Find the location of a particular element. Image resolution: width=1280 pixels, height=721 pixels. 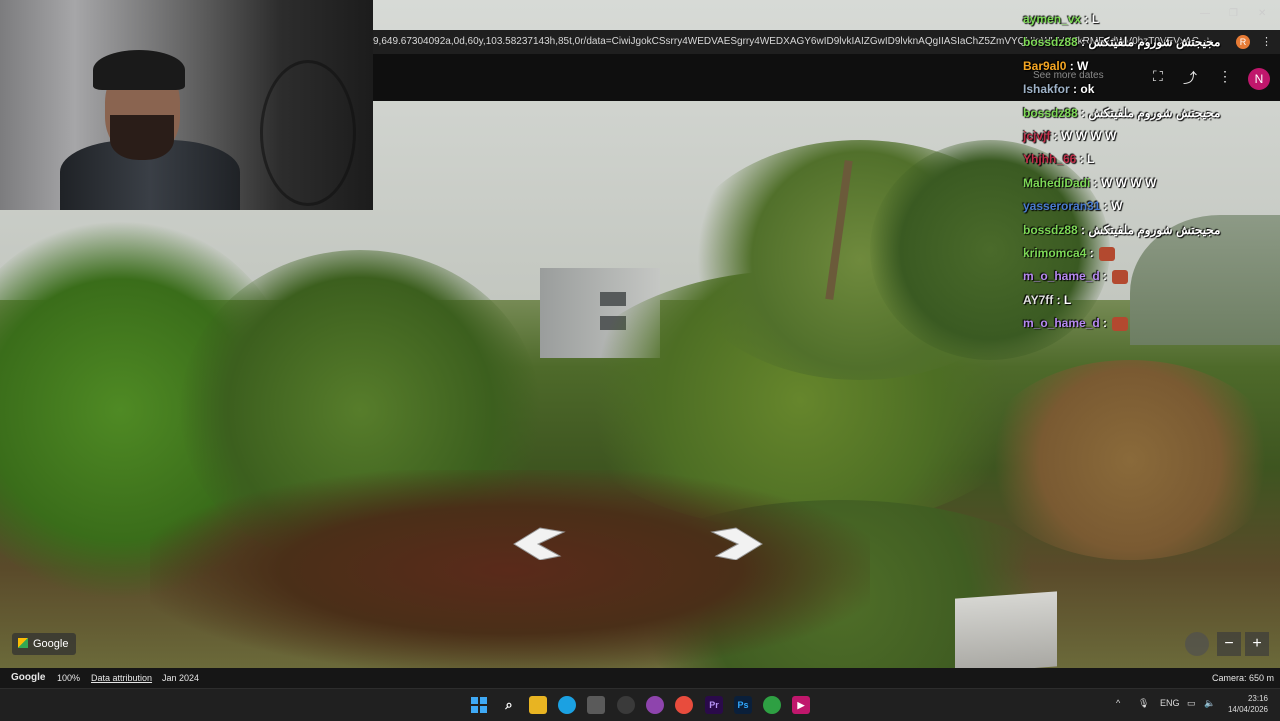

google-badge-label: Google is located at coordinates (51, 644).